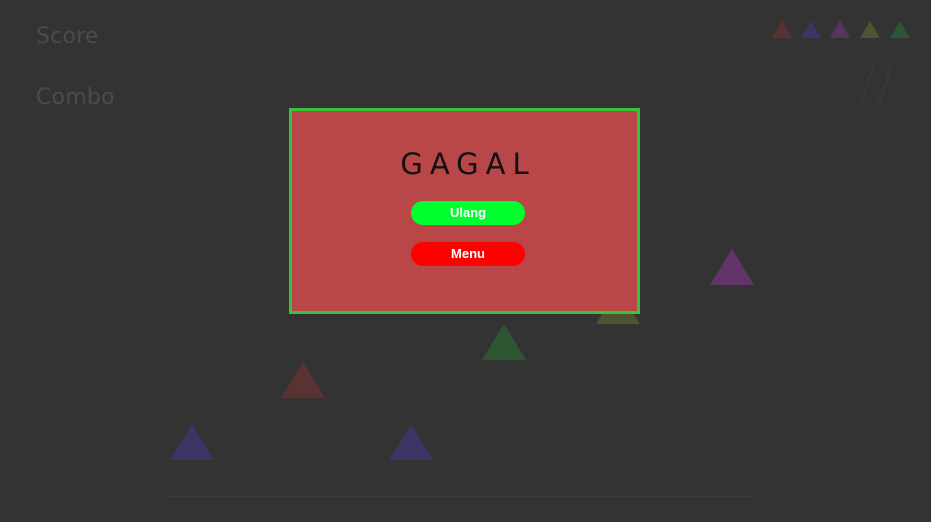  What do you see at coordinates (876, 87) in the screenshot?
I see `lives-indicator` at bounding box center [876, 87].